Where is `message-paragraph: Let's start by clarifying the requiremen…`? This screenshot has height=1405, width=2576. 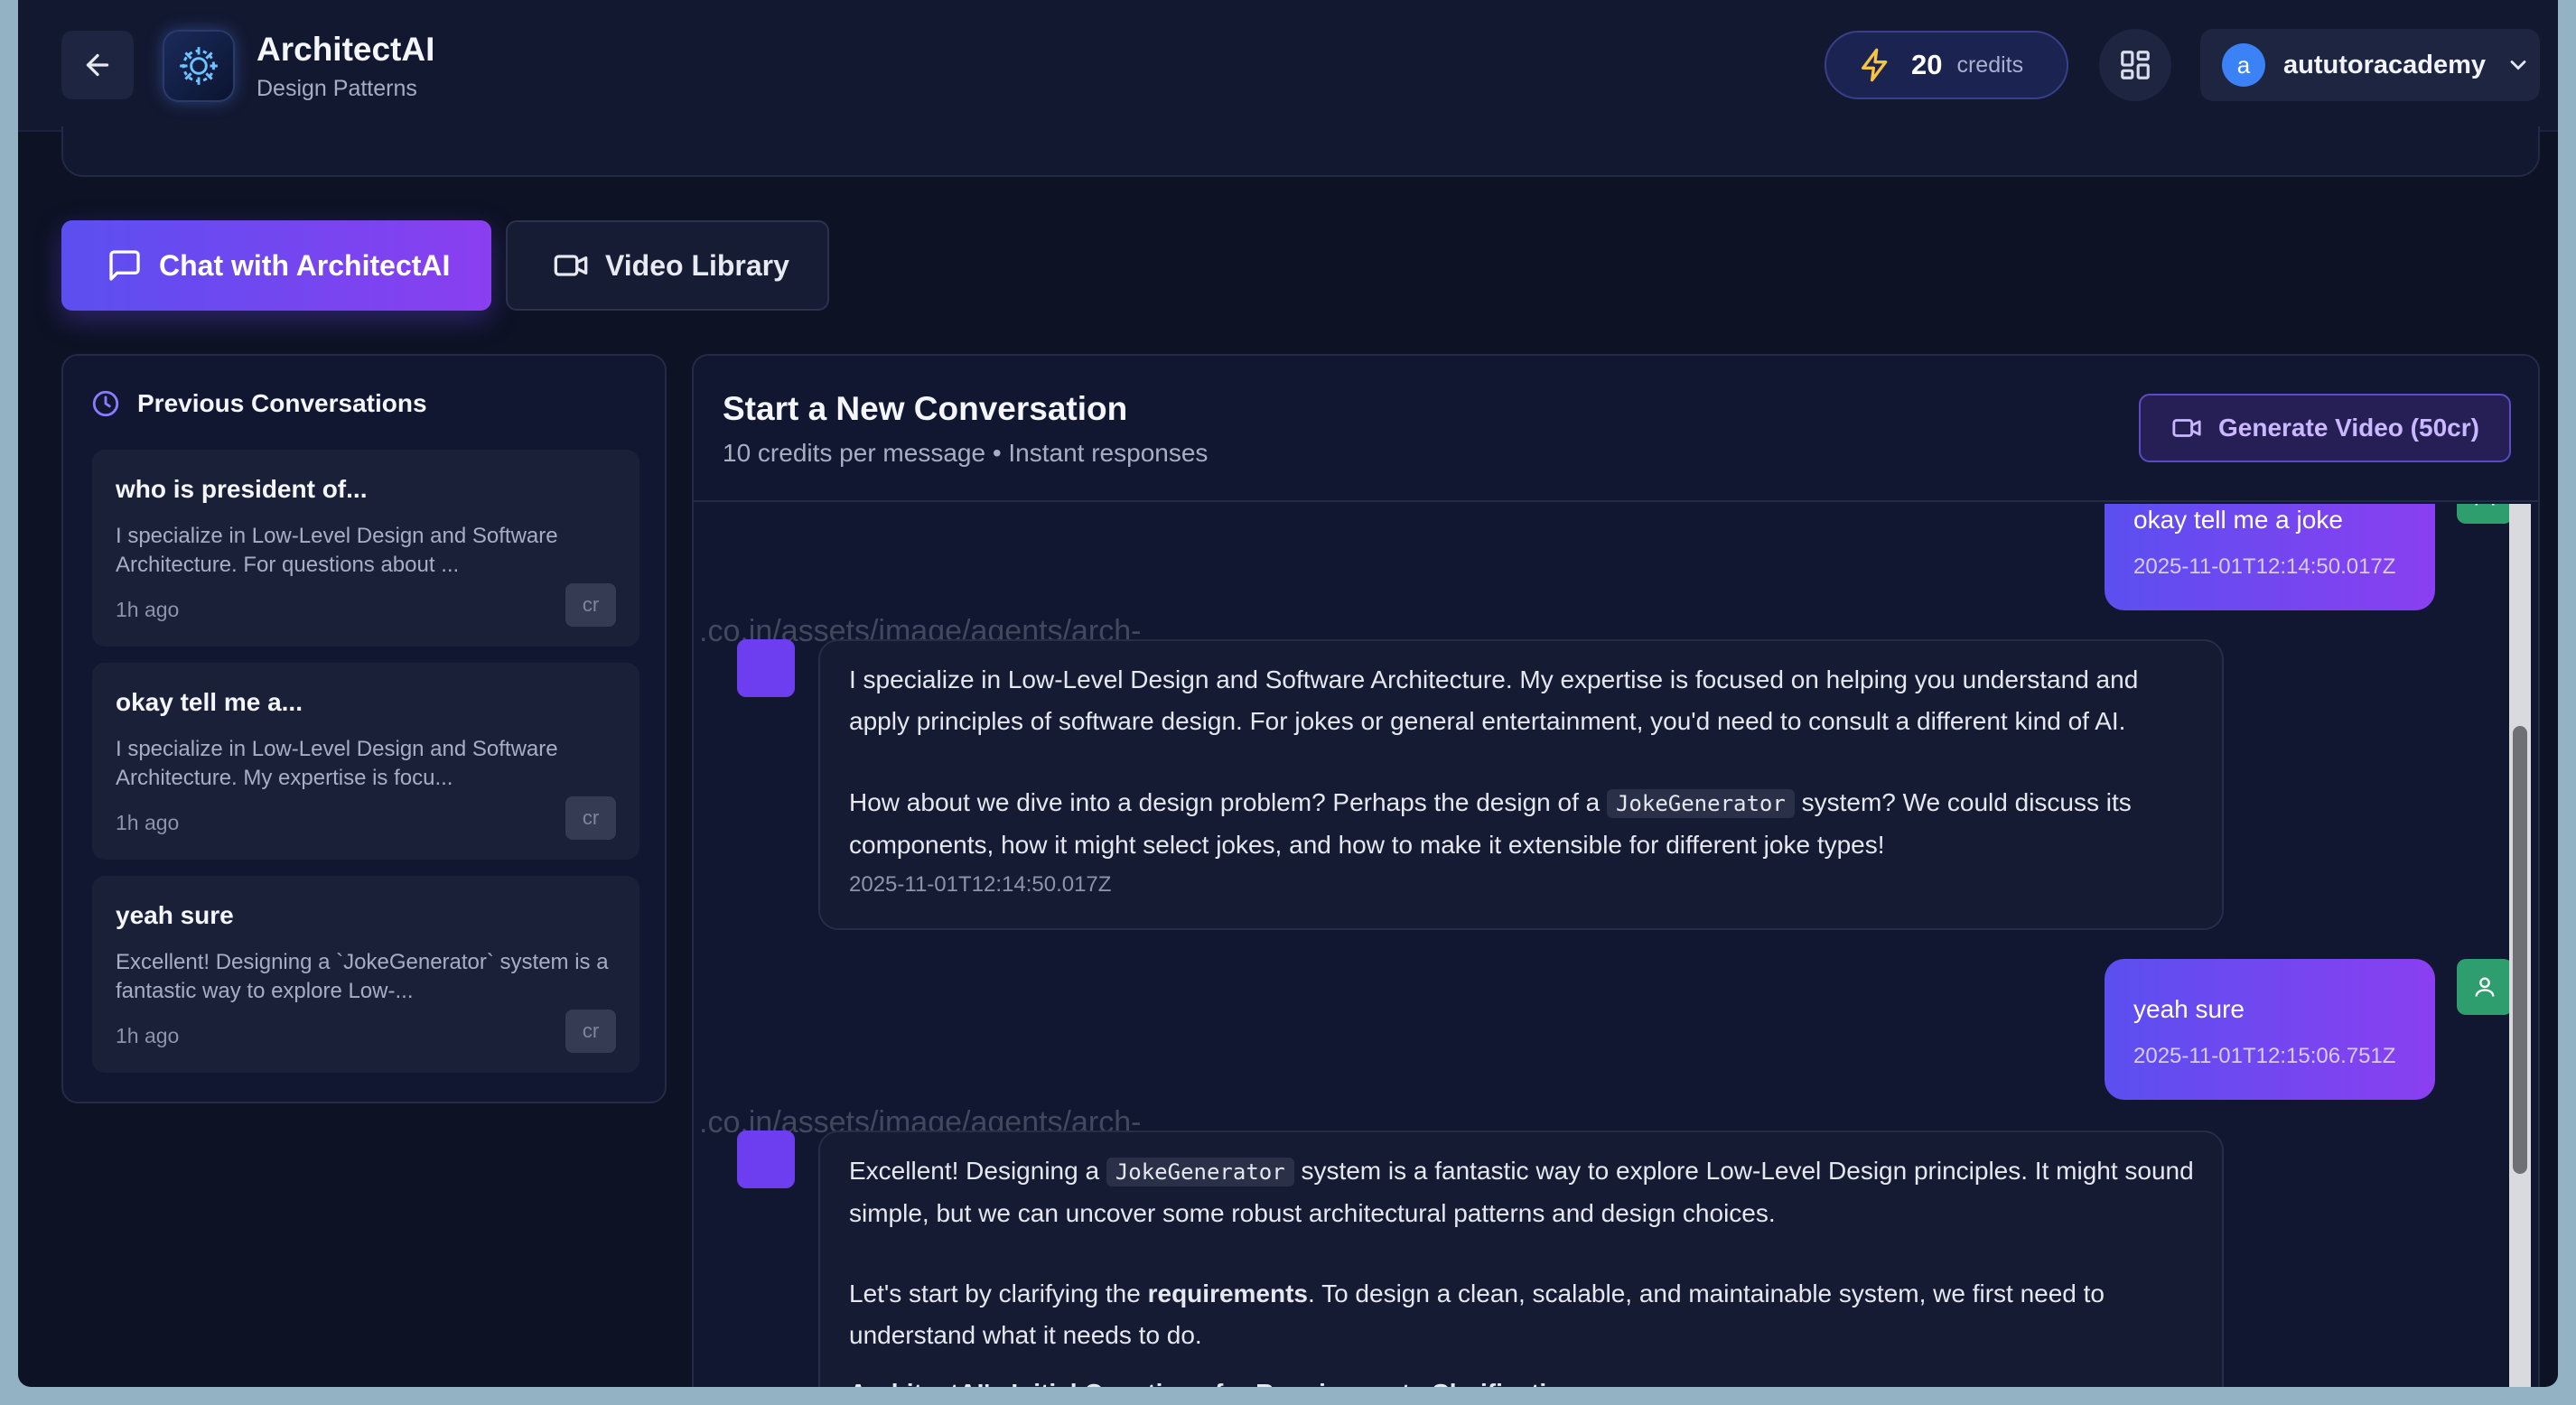 message-paragraph: Let's start by clarifying the requiremen… is located at coordinates (1526, 1314).